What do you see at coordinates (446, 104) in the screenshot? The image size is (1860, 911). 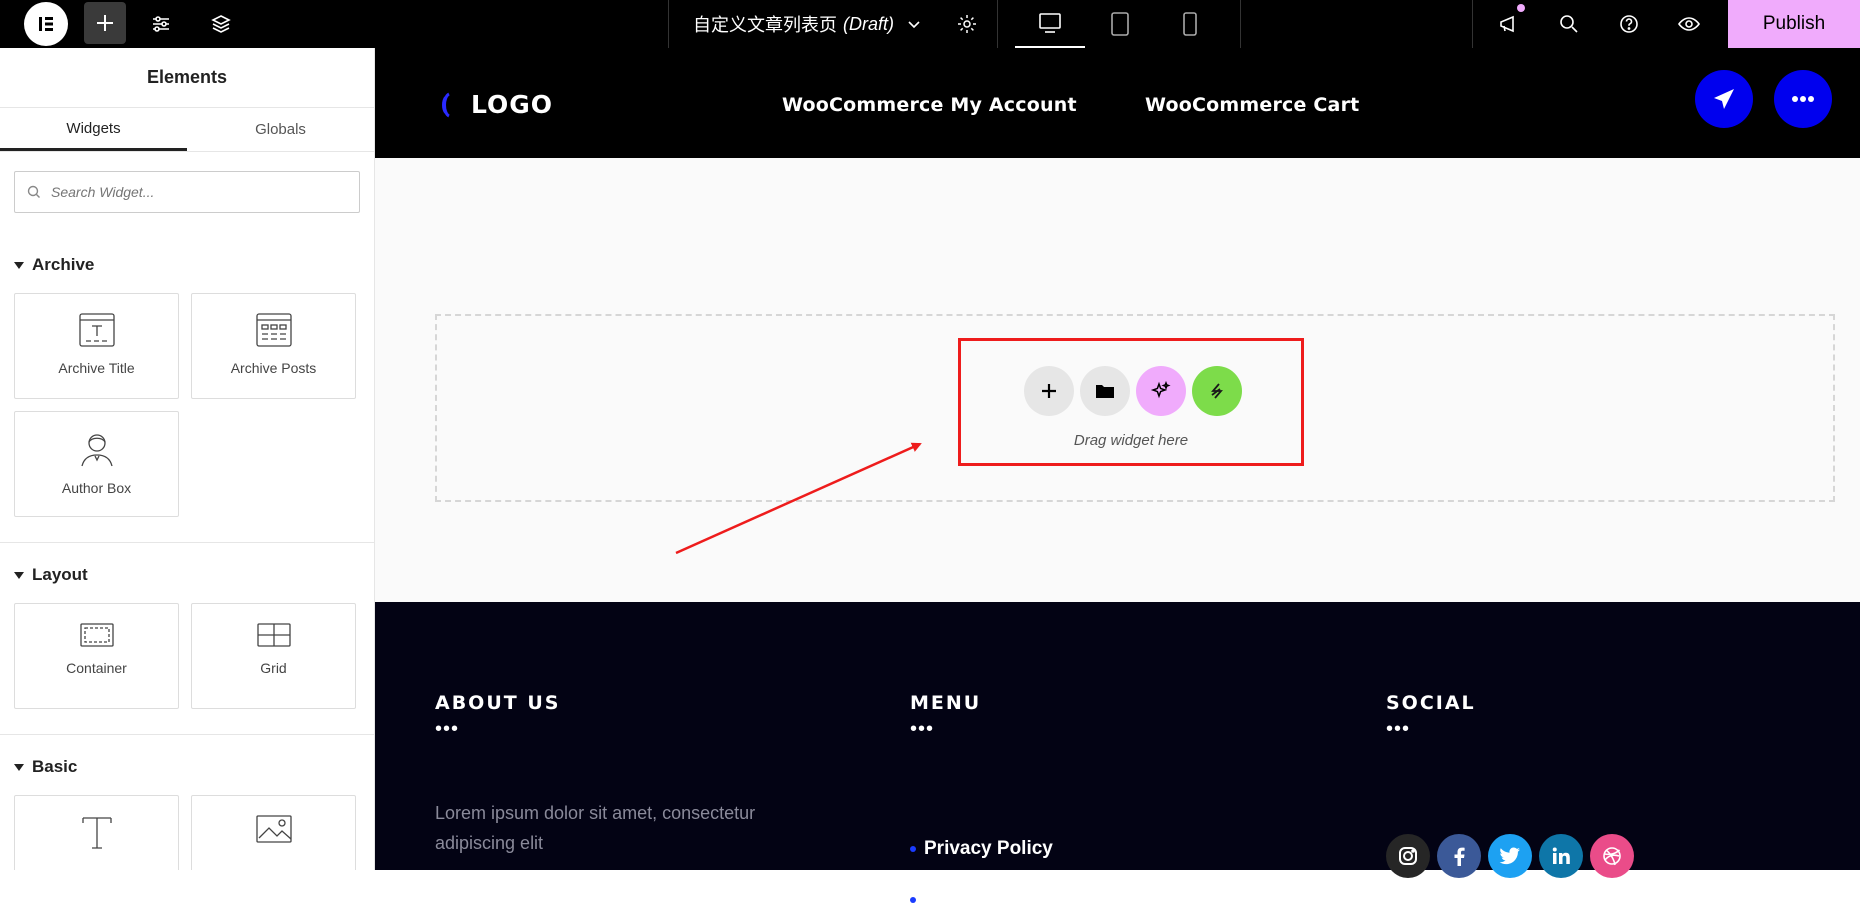 I see `logo-mark-icon` at bounding box center [446, 104].